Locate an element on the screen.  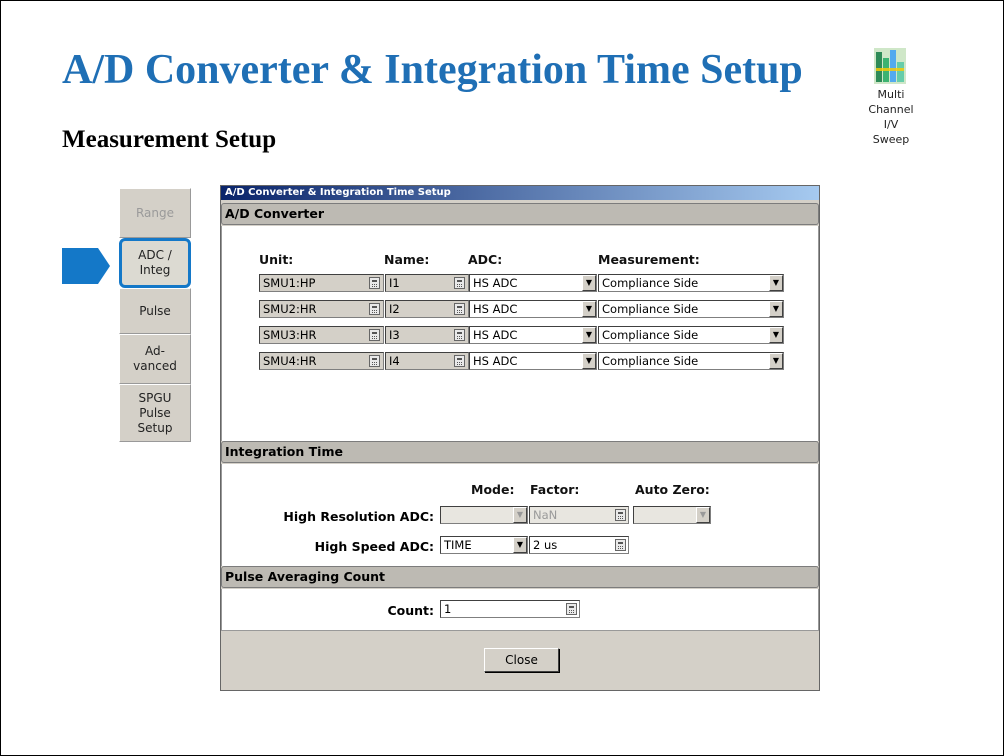
hr-autozero-dropdown-icon: ▼ is located at coordinates (703, 515).